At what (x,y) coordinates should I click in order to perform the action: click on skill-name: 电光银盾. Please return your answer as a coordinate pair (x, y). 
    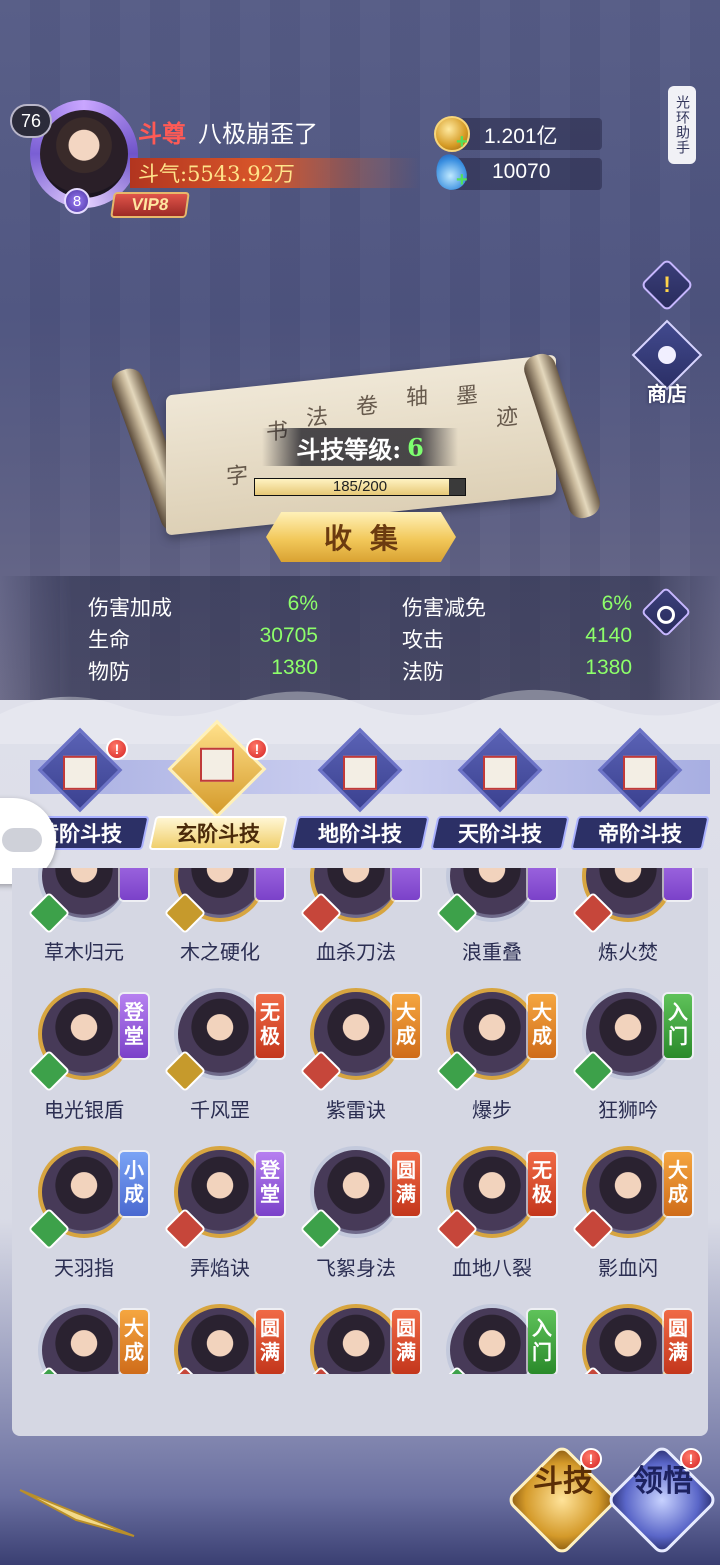
    Looking at the image, I should click on (84, 1110).